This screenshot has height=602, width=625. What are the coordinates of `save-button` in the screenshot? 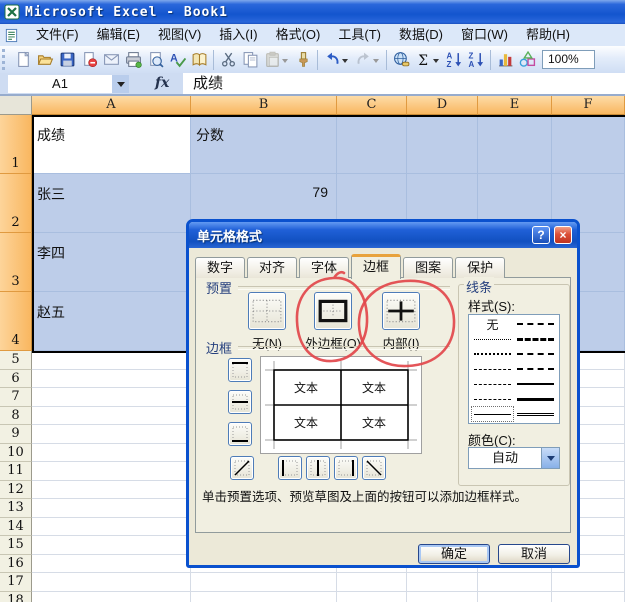 It's located at (67, 60).